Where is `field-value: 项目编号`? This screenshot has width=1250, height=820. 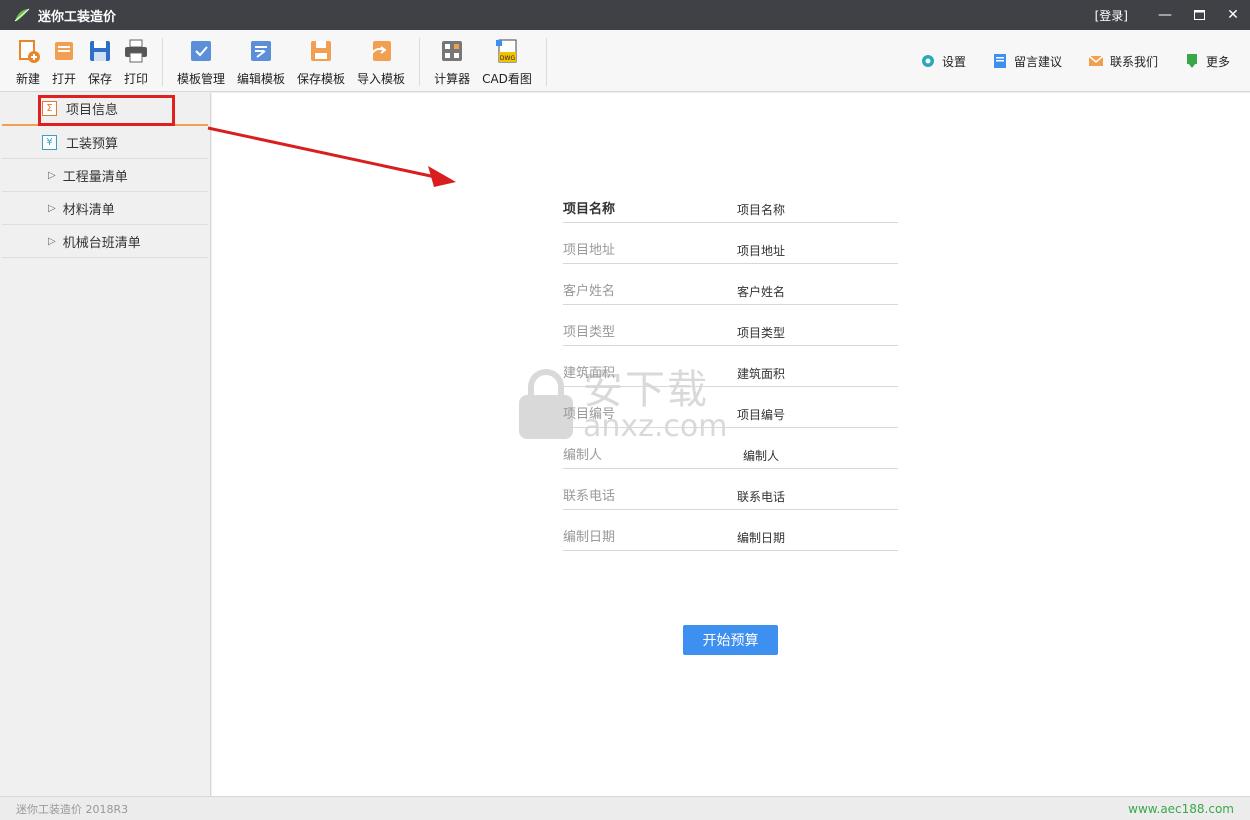
field-value: 项目编号 is located at coordinates (761, 414).